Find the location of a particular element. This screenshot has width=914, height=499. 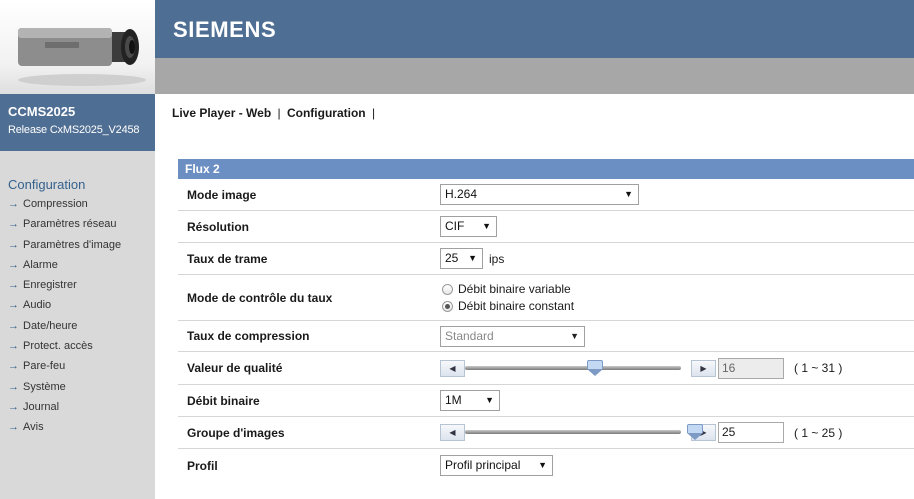

nav-item-compression: → Compression is located at coordinates (81, 204).